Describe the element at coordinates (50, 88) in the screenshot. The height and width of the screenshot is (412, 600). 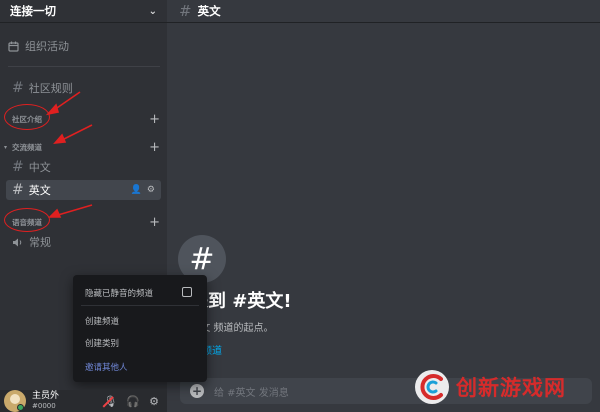
I see `channel-label: 社区规则` at that location.